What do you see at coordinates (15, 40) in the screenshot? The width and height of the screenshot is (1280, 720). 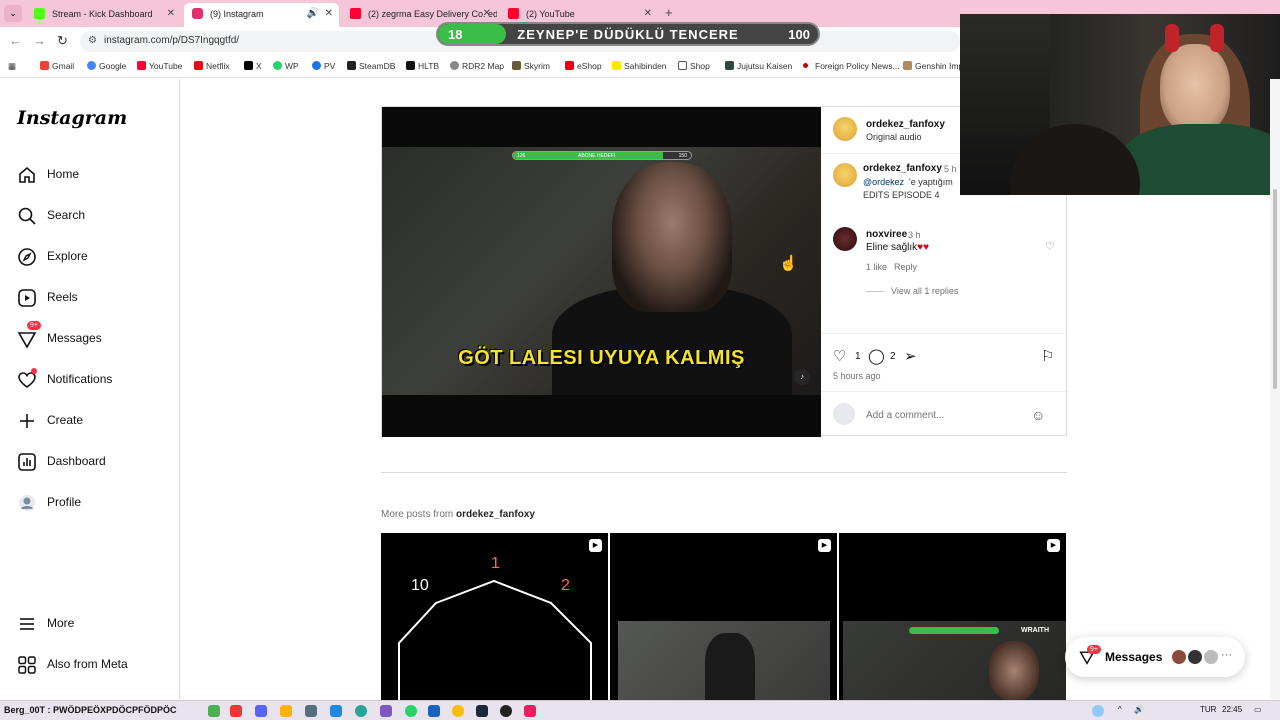 I see `back-icon: ←` at bounding box center [15, 40].